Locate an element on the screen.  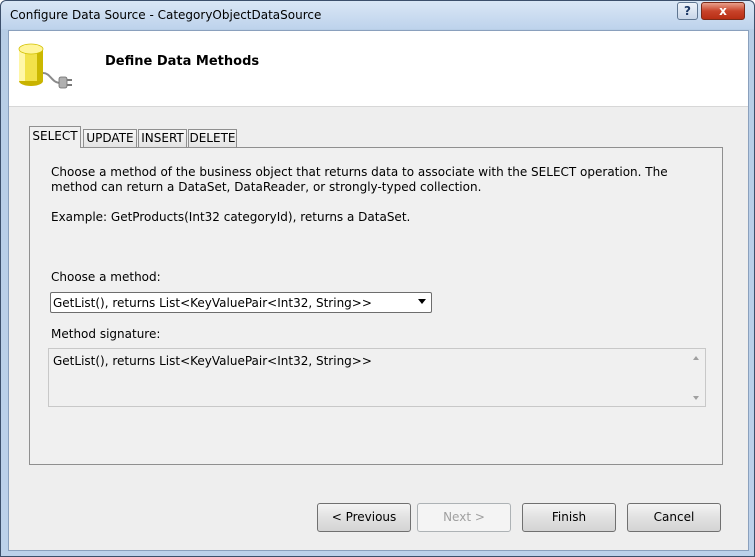
chevron-down-icon is located at coordinates (422, 301).